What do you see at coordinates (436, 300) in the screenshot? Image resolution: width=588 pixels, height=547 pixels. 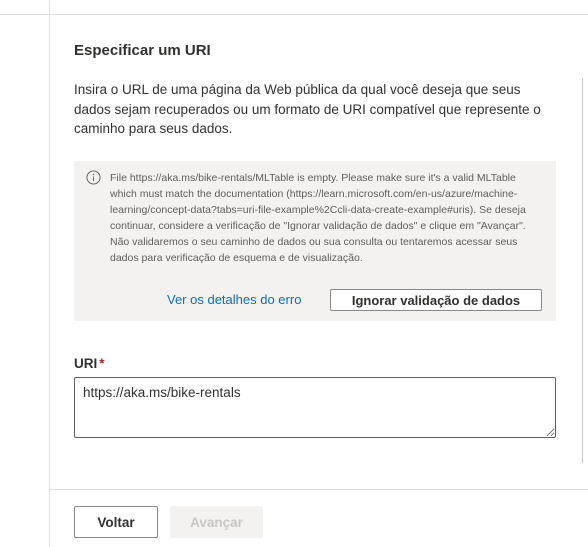 I see `ignore-validation-button: Ignorar validação de dados` at bounding box center [436, 300].